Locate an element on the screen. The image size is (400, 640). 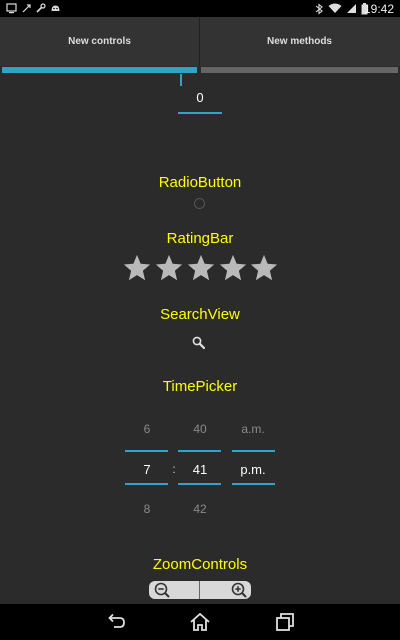
status-bar: 19:42 is located at coordinates (200, 8).